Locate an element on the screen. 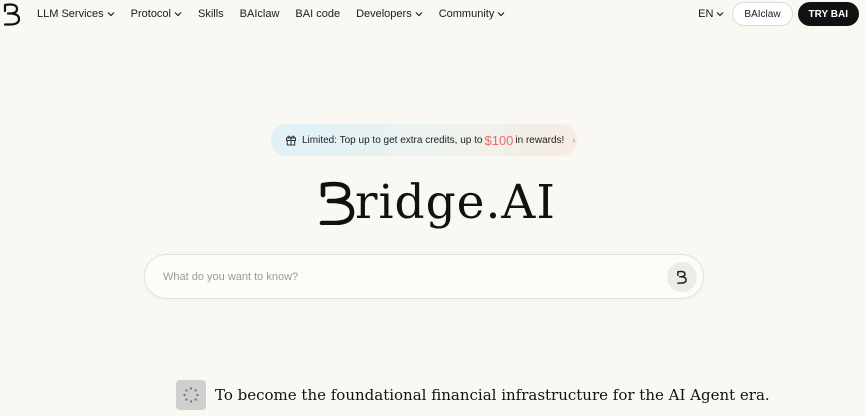 This screenshot has width=865, height=416. nav-right: EN BAIclaw TRY BAI is located at coordinates (778, 14).